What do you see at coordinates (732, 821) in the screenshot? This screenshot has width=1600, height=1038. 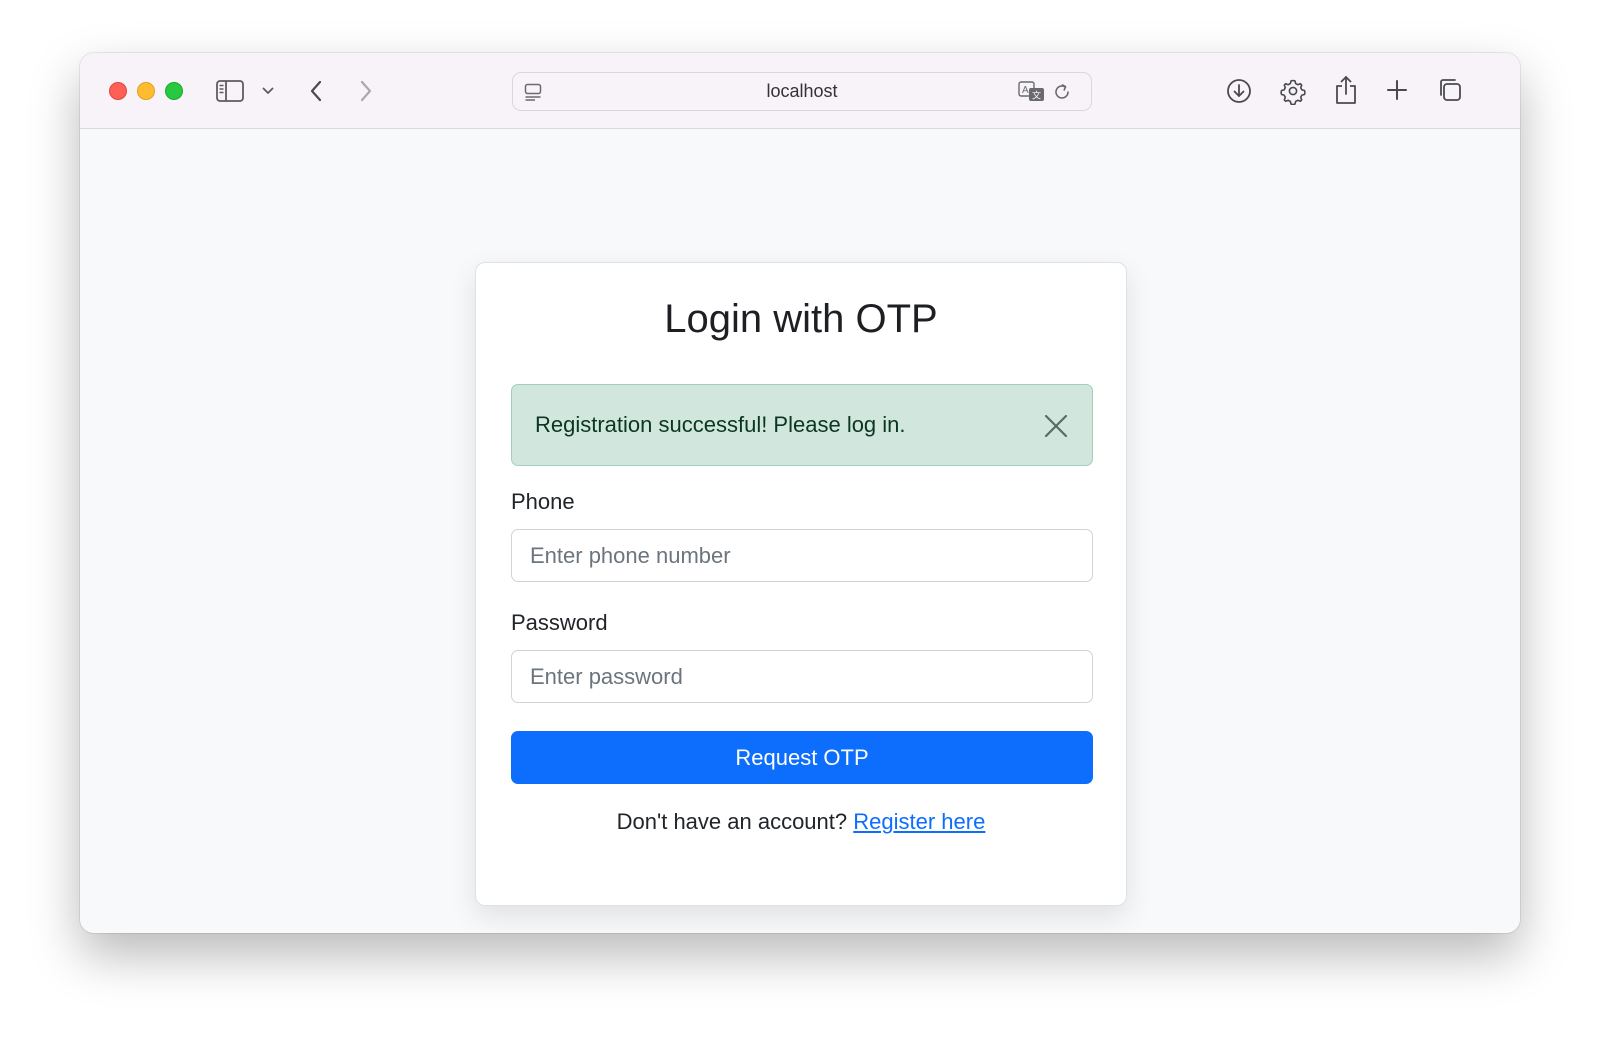 I see `register-prompt-text: Don't have an account?` at bounding box center [732, 821].